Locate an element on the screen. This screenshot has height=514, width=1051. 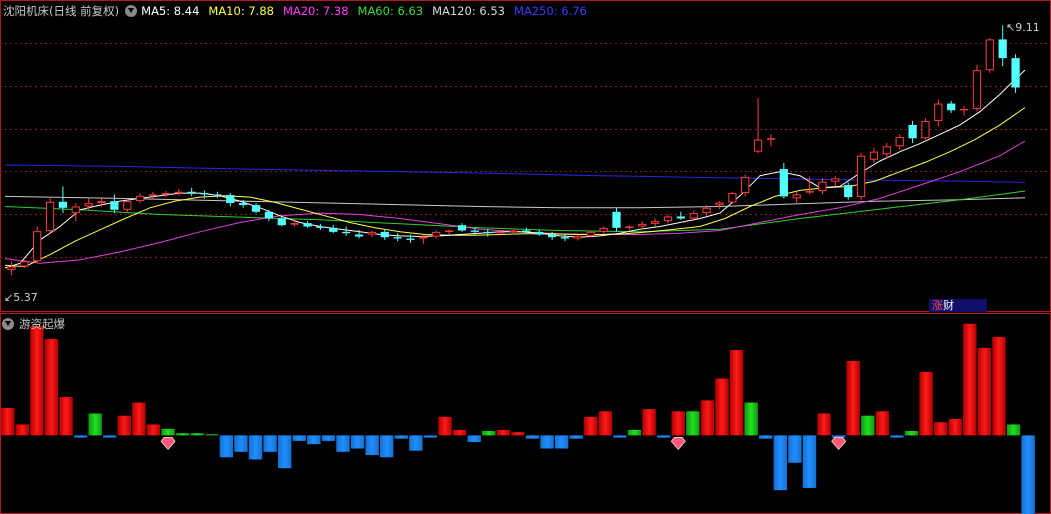
ma10-label: MA10: 7.88 is located at coordinates (241, 11).